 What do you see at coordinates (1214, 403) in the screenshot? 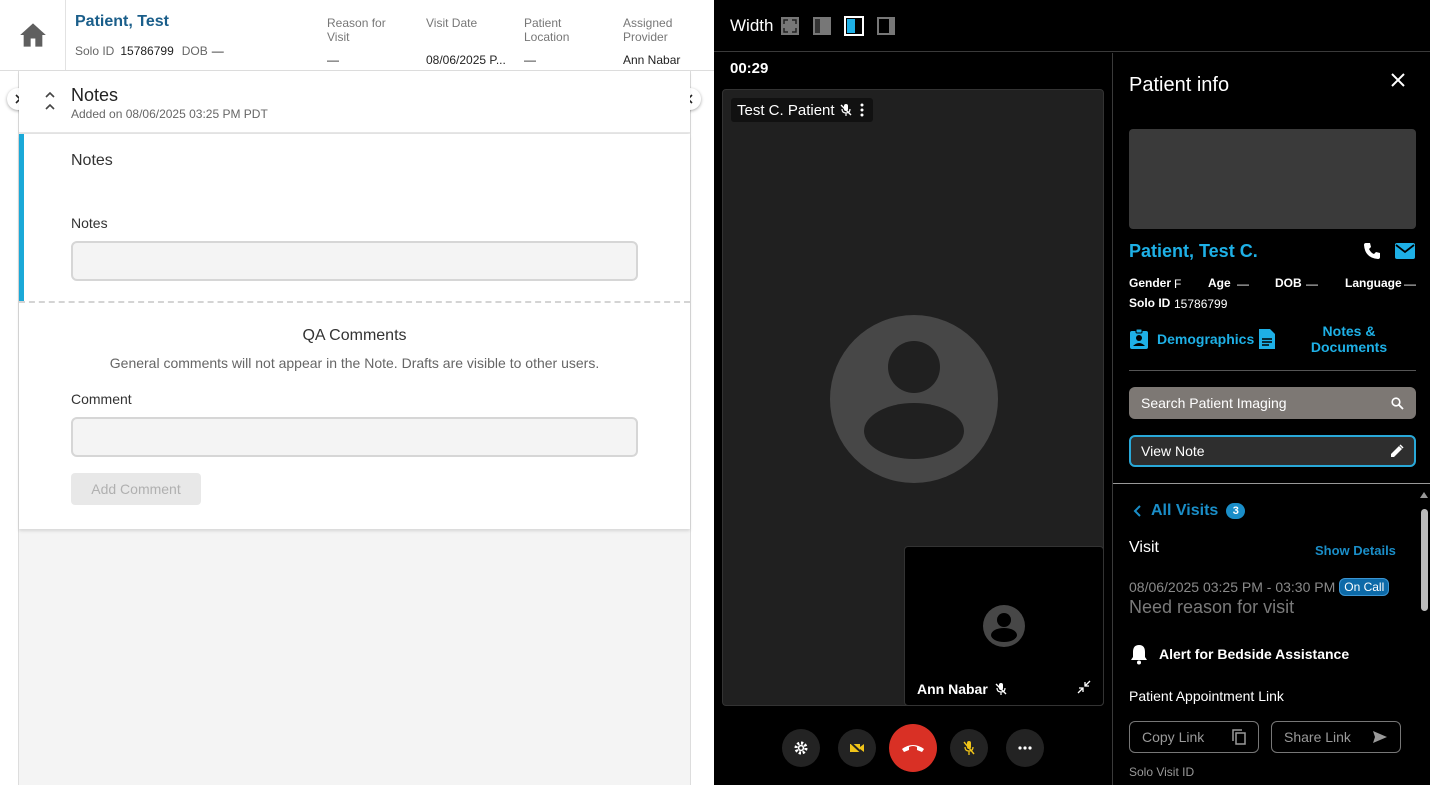
I see `search-imaging-label: Search Patient Imaging` at bounding box center [1214, 403].